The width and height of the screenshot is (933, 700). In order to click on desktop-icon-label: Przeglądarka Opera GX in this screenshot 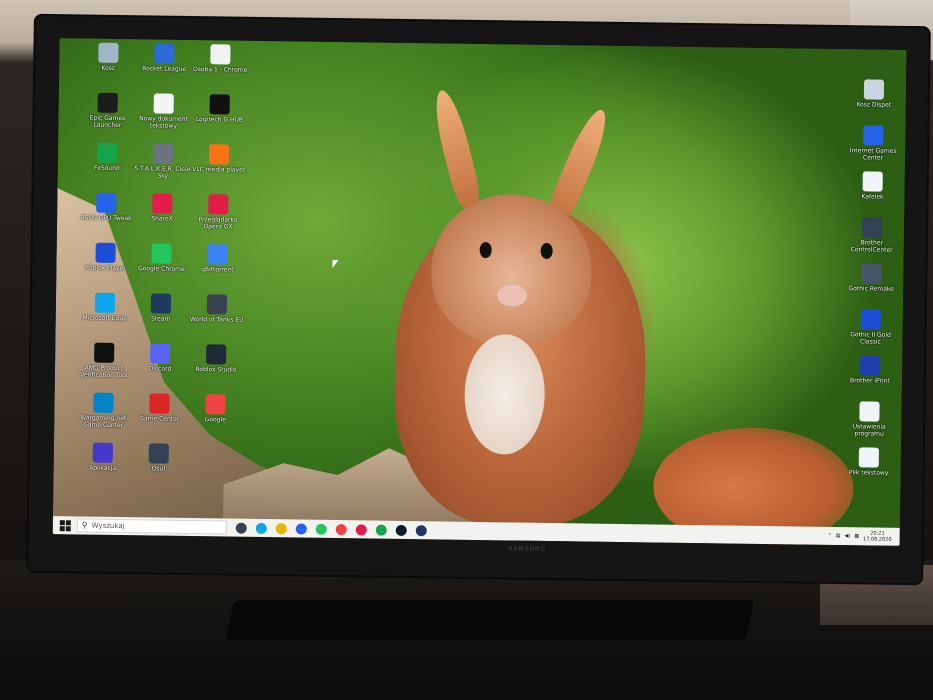, I will do `click(218, 223)`.